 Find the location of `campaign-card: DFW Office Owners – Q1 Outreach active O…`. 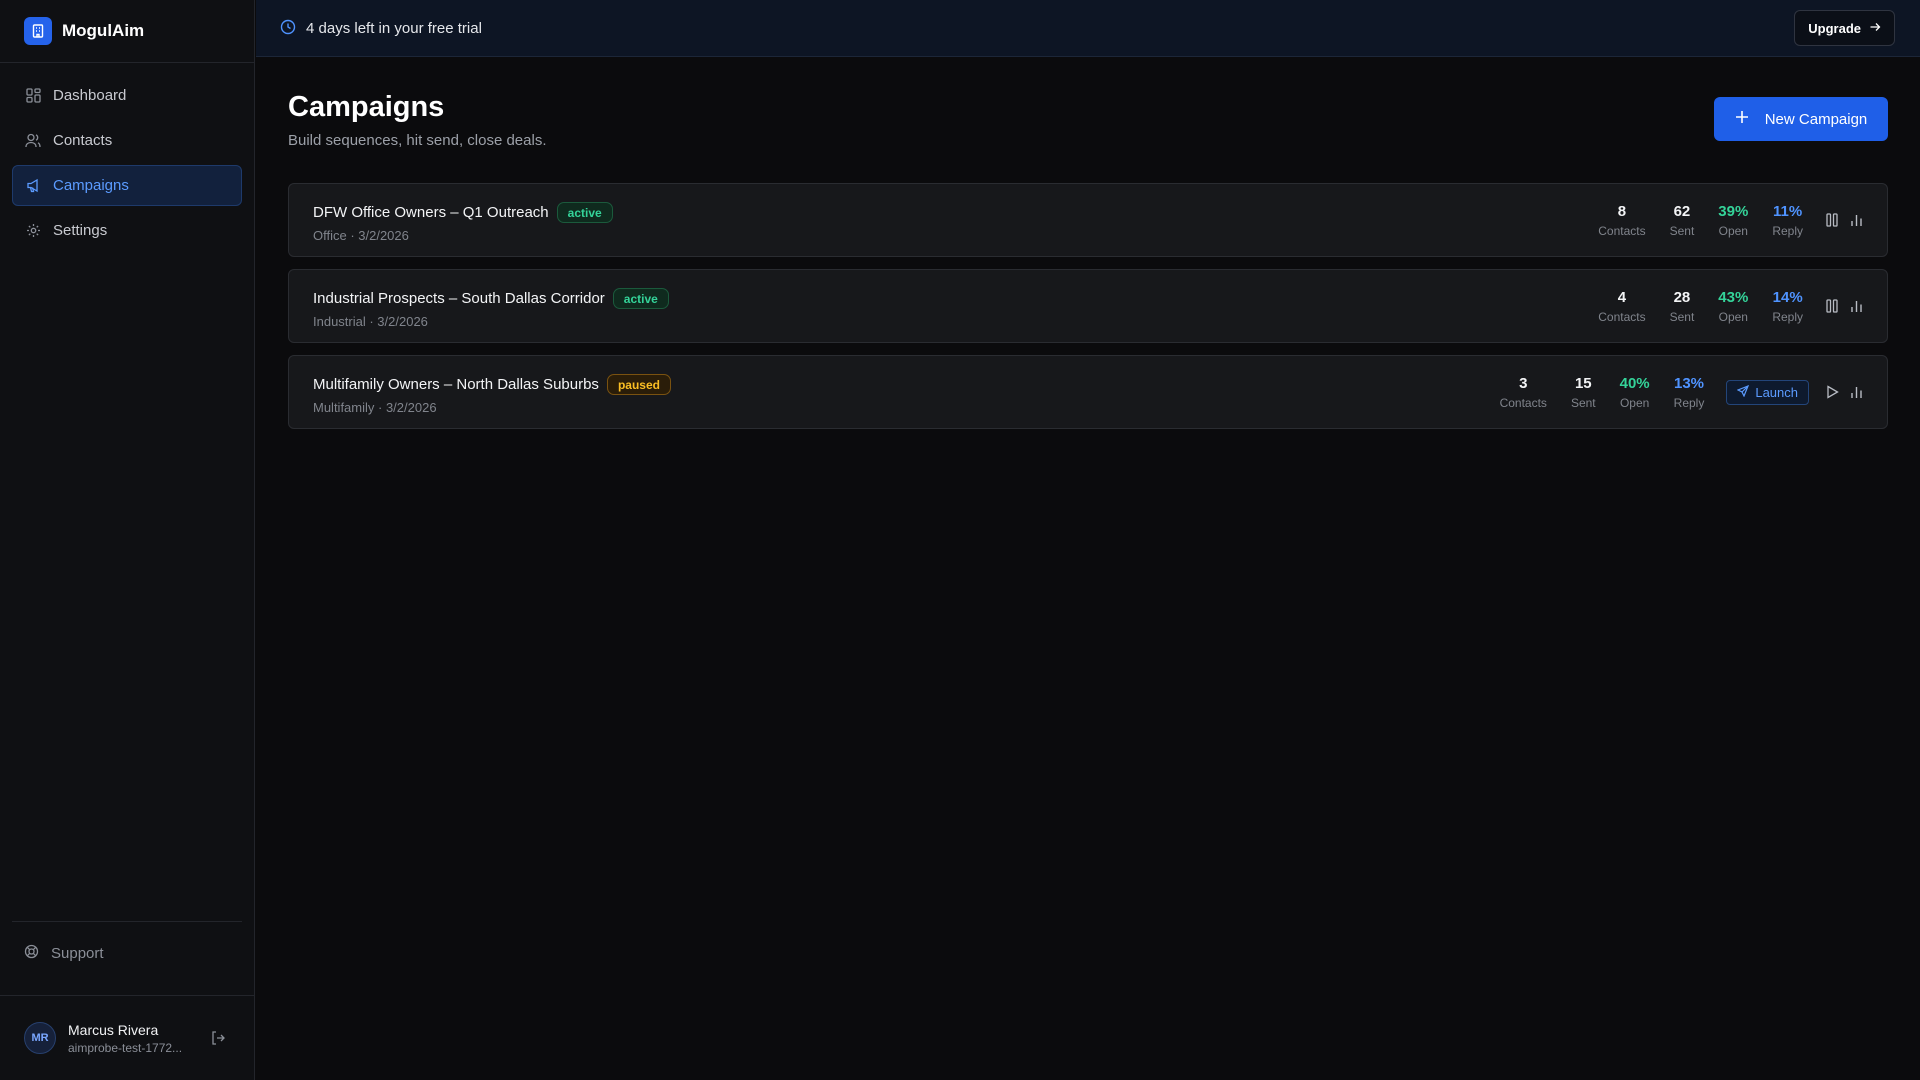

campaign-card: DFW Office Owners – Q1 Outreach active O… is located at coordinates (1088, 220).